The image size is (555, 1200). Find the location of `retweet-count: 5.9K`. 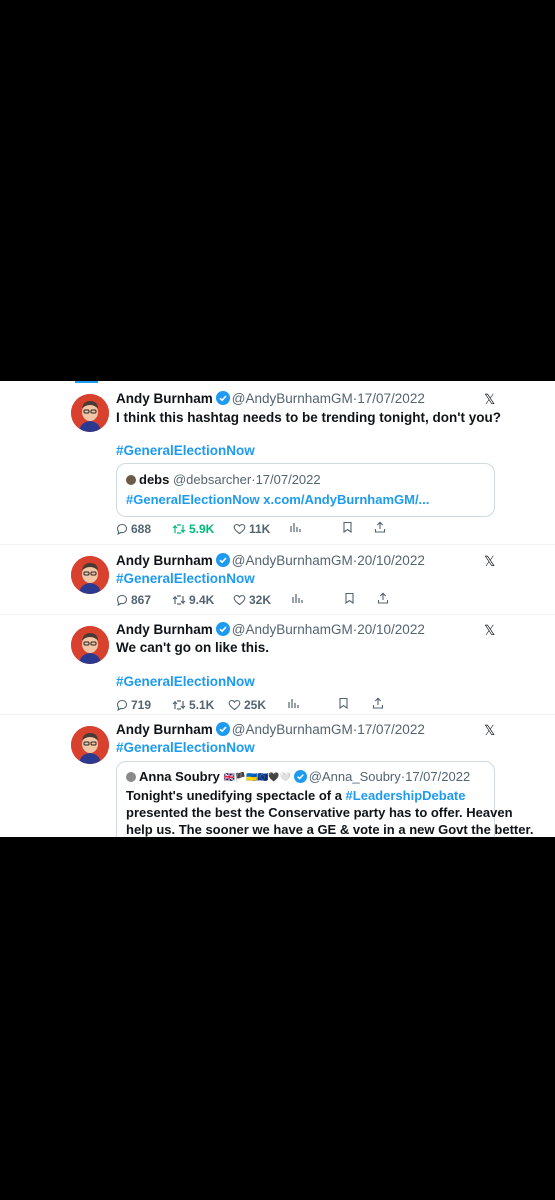

retweet-count: 5.9K is located at coordinates (202, 529).